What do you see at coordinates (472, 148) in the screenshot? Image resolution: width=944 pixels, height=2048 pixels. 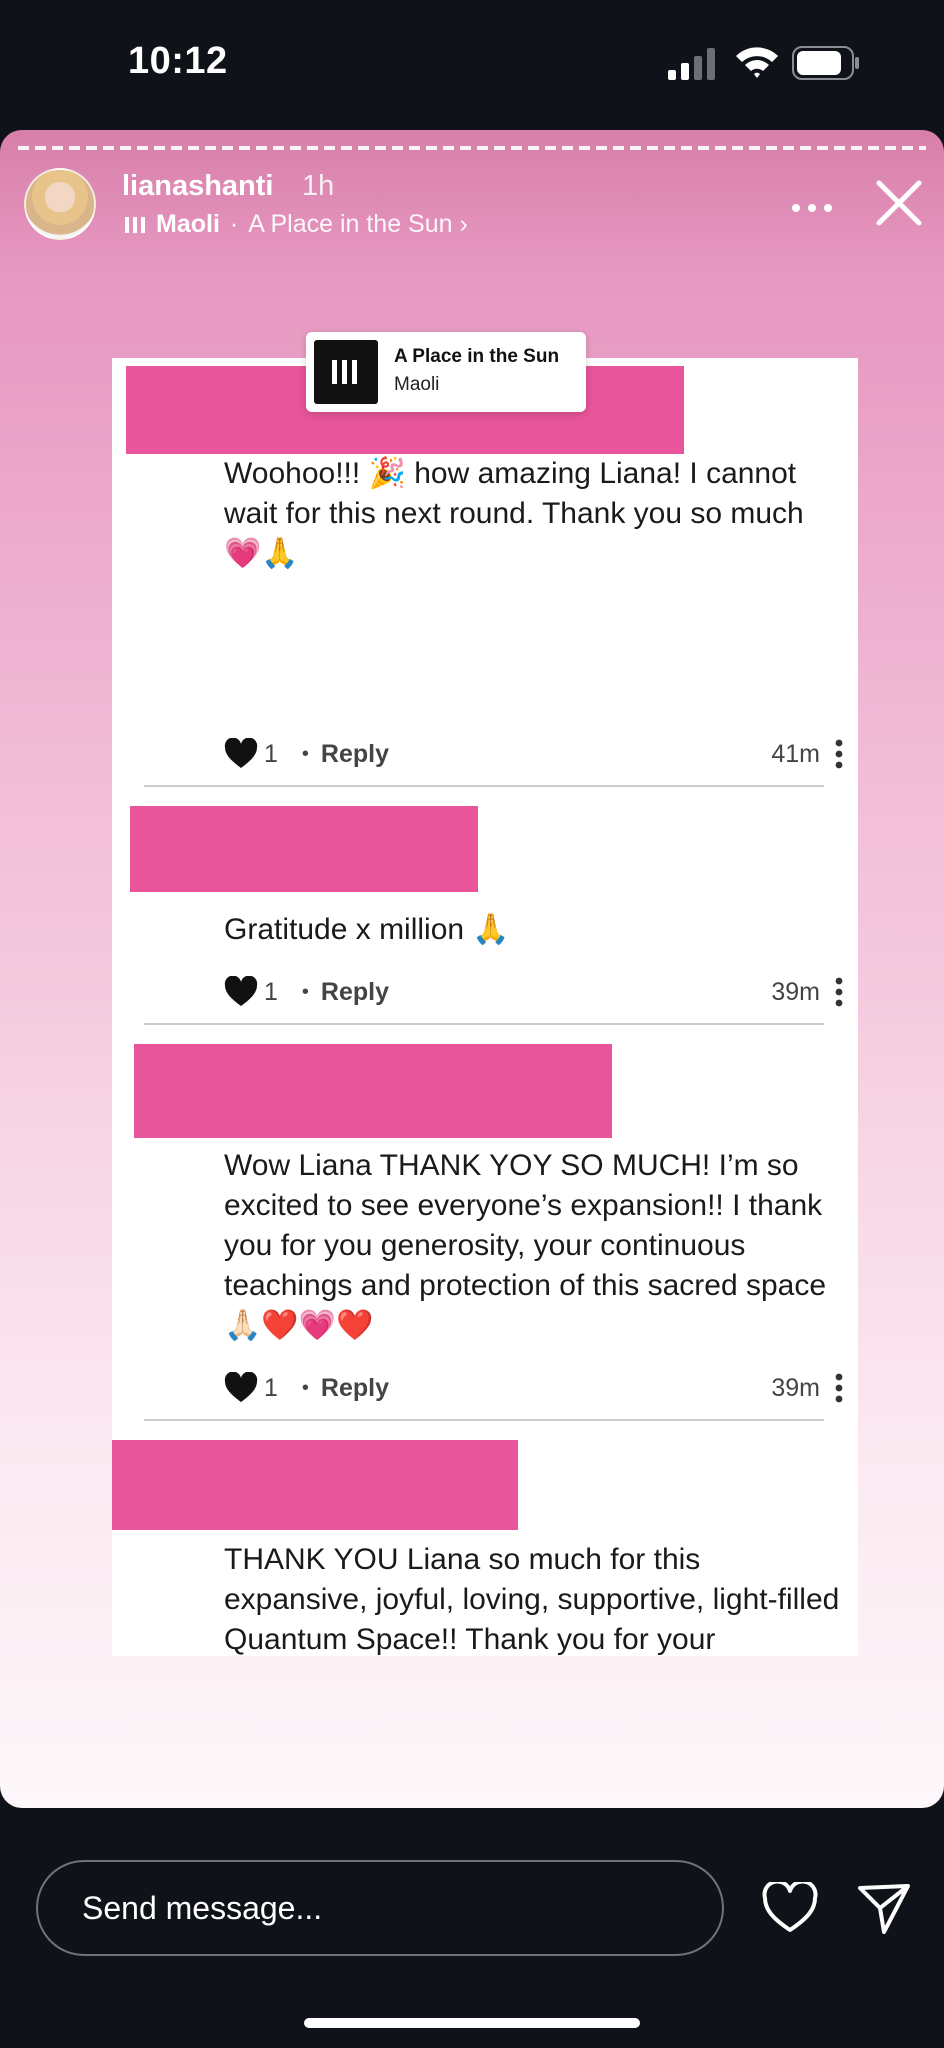 I see `story-progress-bar` at bounding box center [472, 148].